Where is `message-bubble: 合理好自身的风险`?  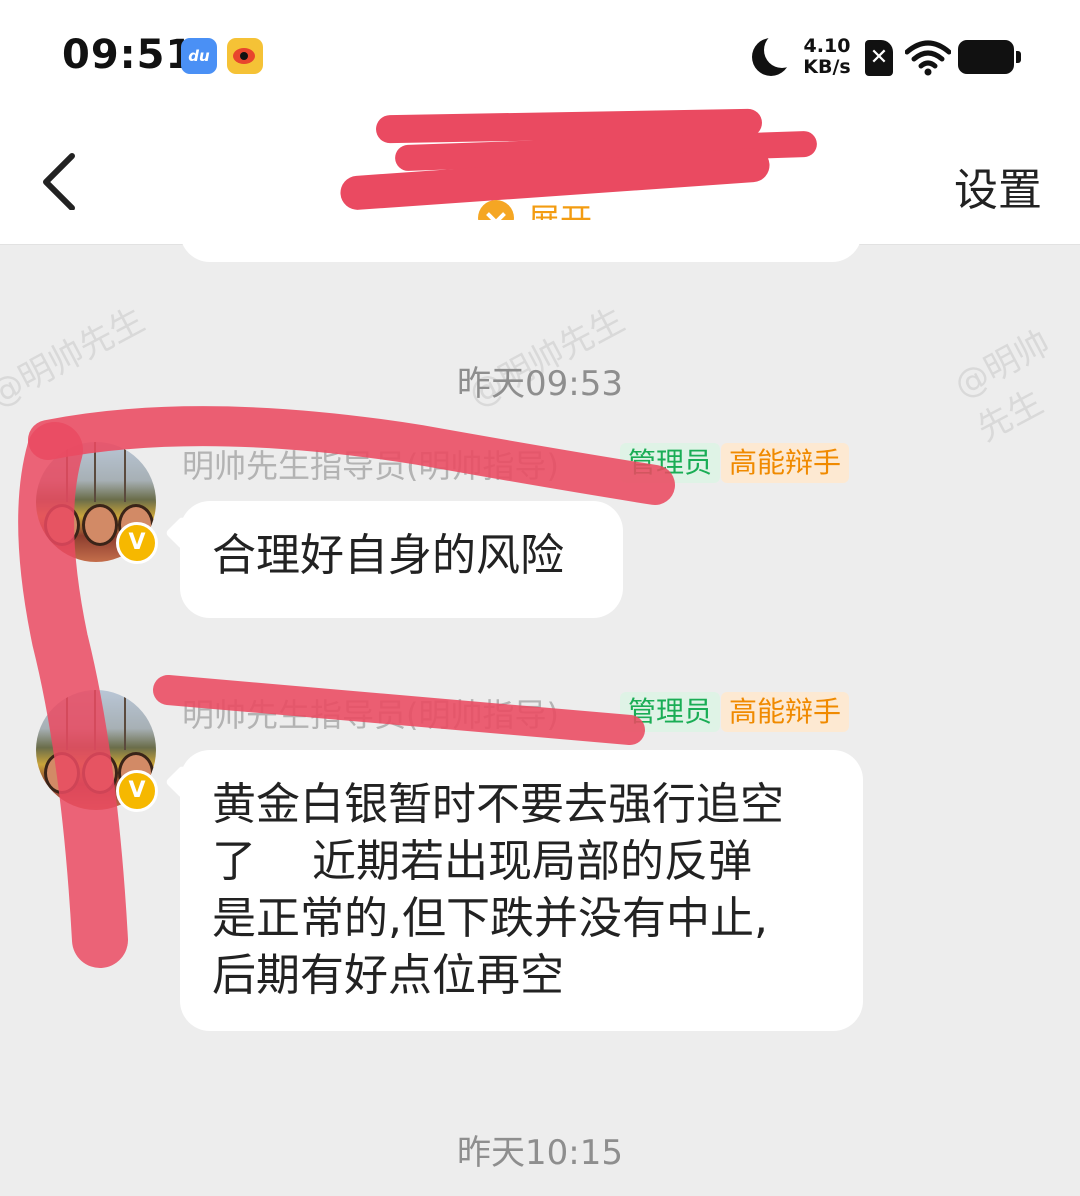 message-bubble: 合理好自身的风险 is located at coordinates (401, 559).